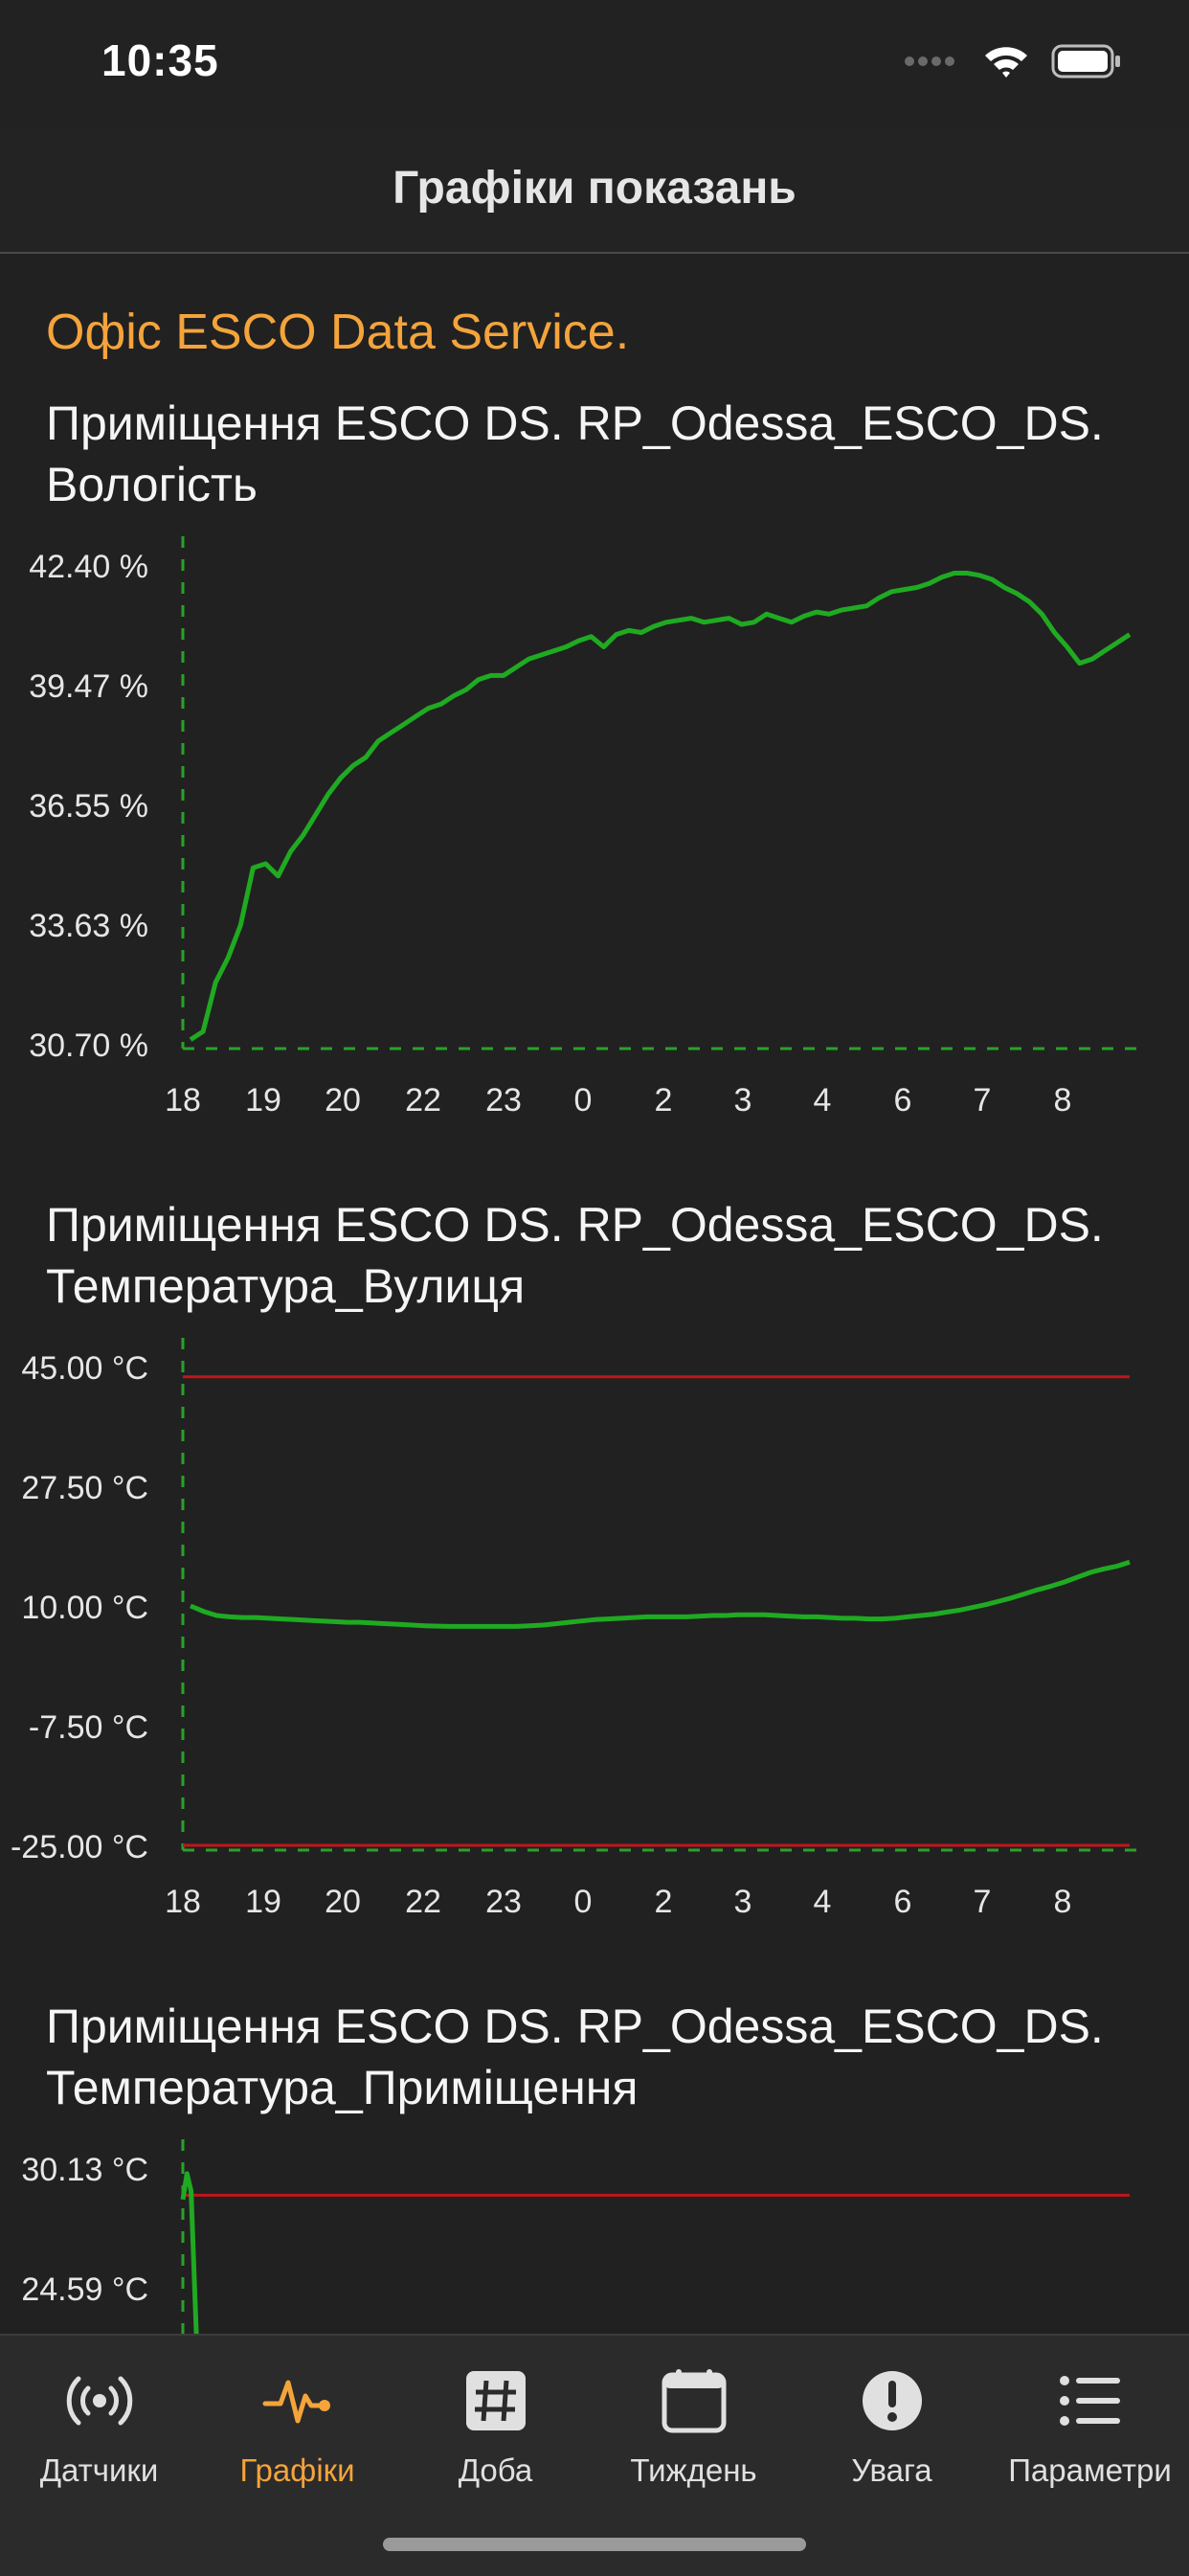  What do you see at coordinates (99, 2470) in the screenshot?
I see `tab-label: Датчики` at bounding box center [99, 2470].